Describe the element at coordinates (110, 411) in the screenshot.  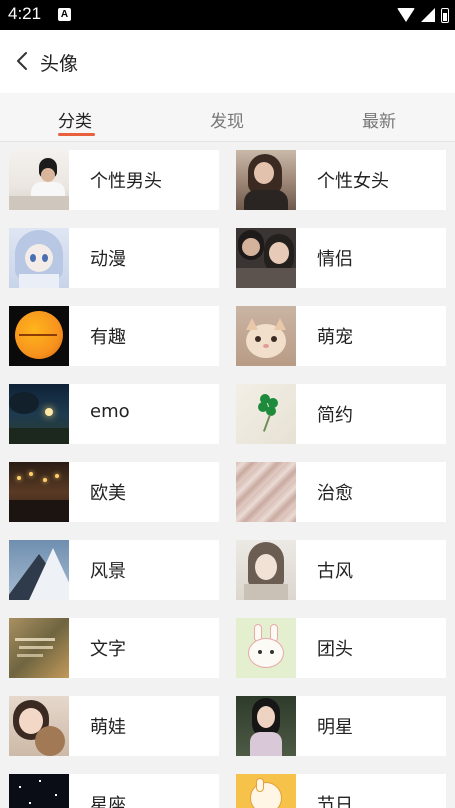
I see `category-label: emo` at that location.